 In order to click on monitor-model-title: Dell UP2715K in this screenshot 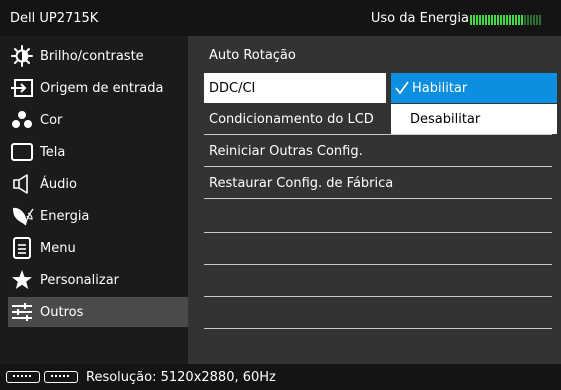, I will do `click(54, 18)`.